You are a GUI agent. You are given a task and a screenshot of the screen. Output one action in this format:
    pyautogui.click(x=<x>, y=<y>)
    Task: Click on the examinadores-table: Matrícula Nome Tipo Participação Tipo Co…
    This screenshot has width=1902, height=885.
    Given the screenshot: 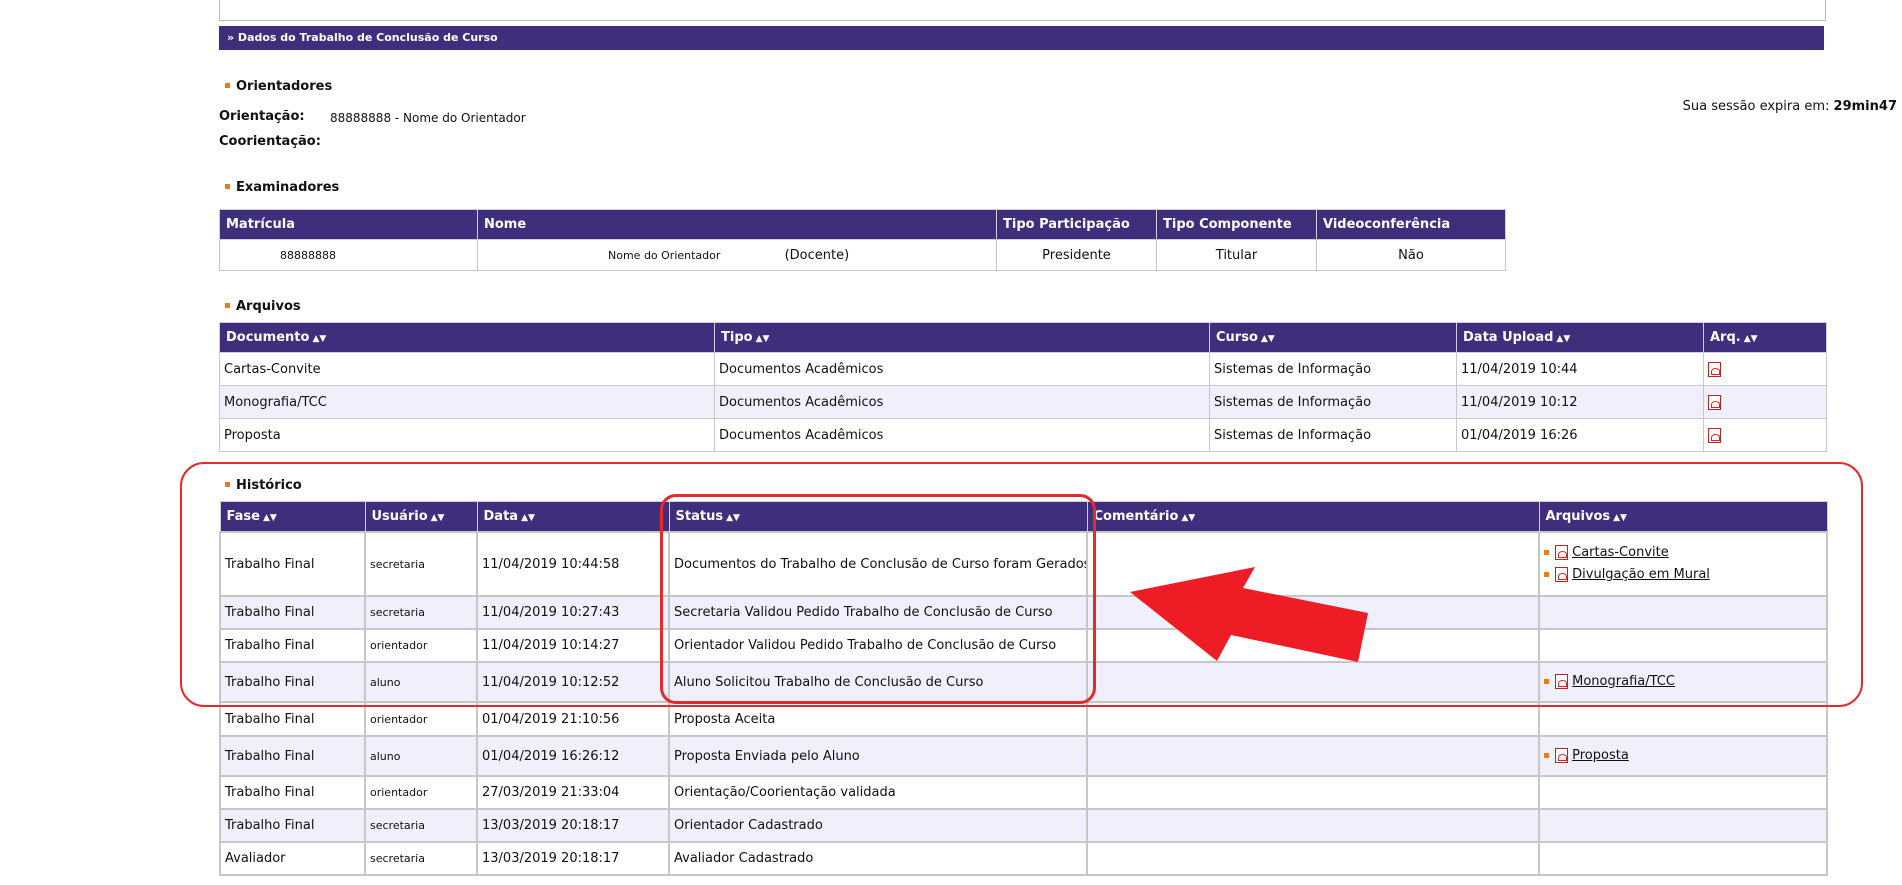 What is the action you would take?
    pyautogui.click(x=862, y=240)
    